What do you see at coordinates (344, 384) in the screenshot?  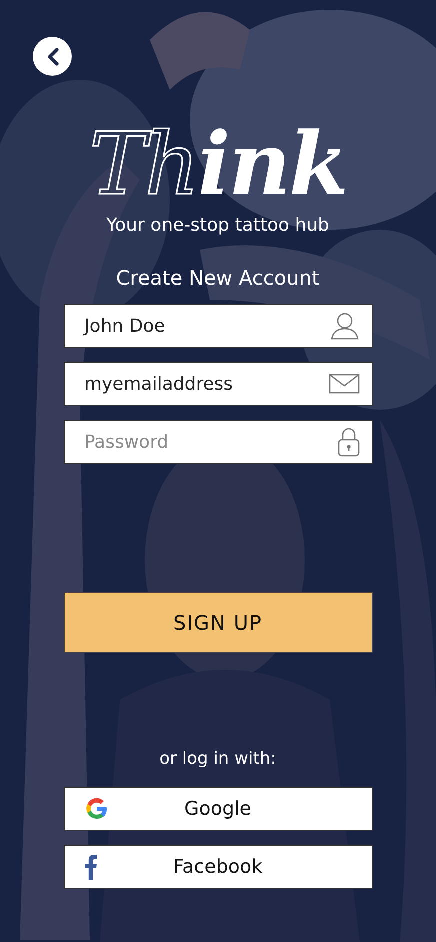 I see `mail-icon` at bounding box center [344, 384].